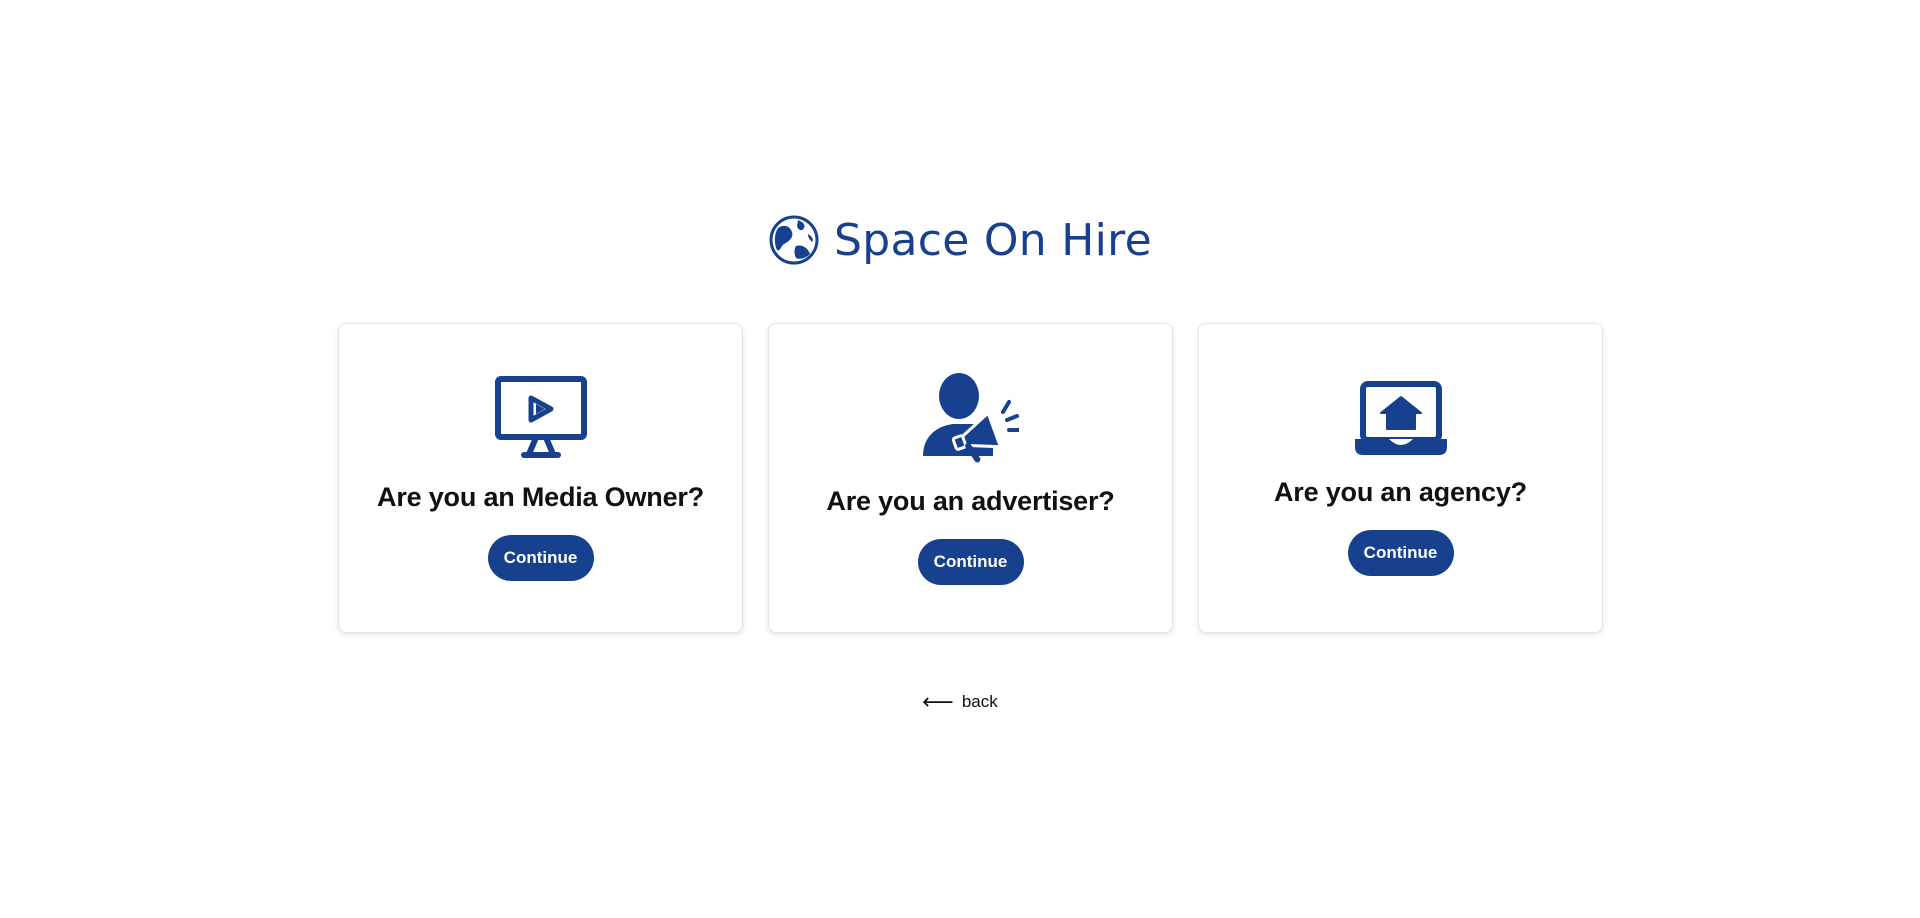 This screenshot has width=1920, height=918. What do you see at coordinates (1400, 552) in the screenshot?
I see `continue-button-agency: Continue` at bounding box center [1400, 552].